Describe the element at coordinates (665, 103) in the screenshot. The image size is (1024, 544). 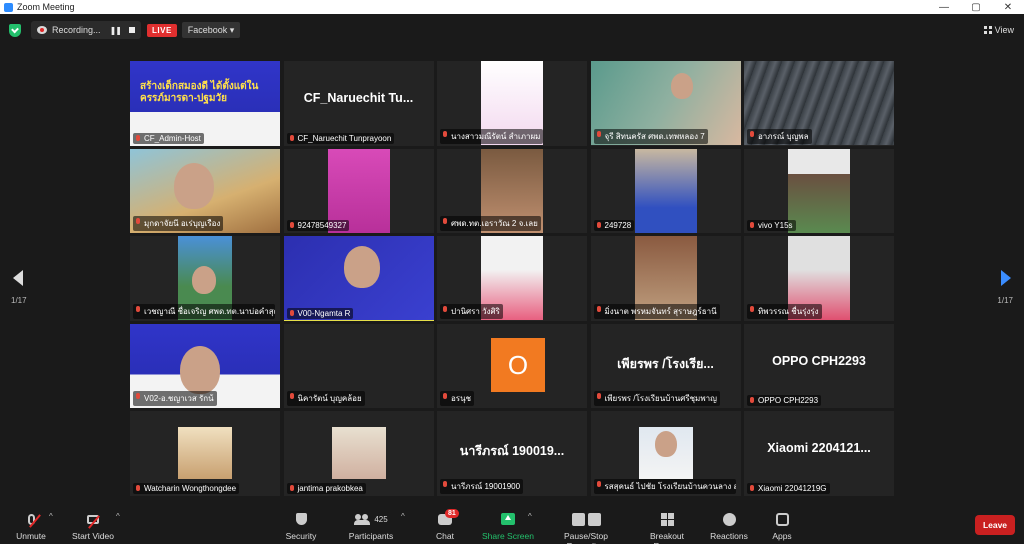
I see `participant-tile: จุรี สิทนครัส ศพด.เทพหลอง 7` at that location.